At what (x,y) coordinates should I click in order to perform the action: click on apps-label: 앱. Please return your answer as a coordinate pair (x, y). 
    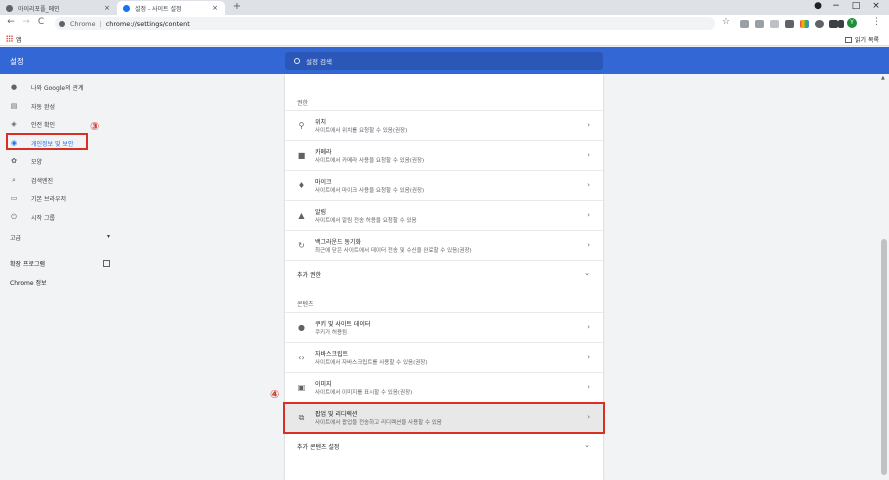
    Looking at the image, I should click on (19, 39).